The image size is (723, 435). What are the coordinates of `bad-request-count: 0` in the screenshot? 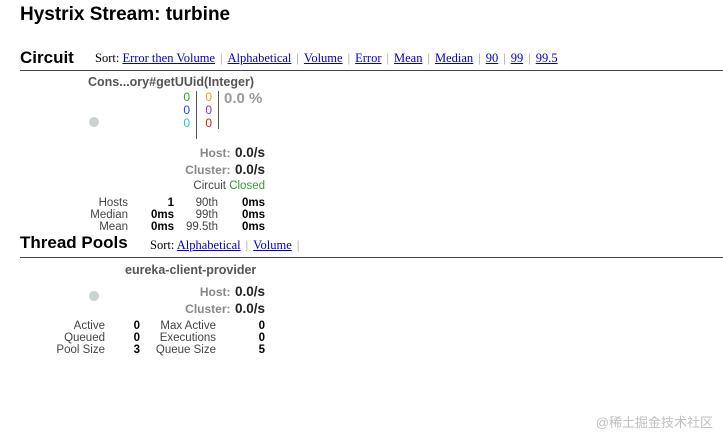 It's located at (186, 123).